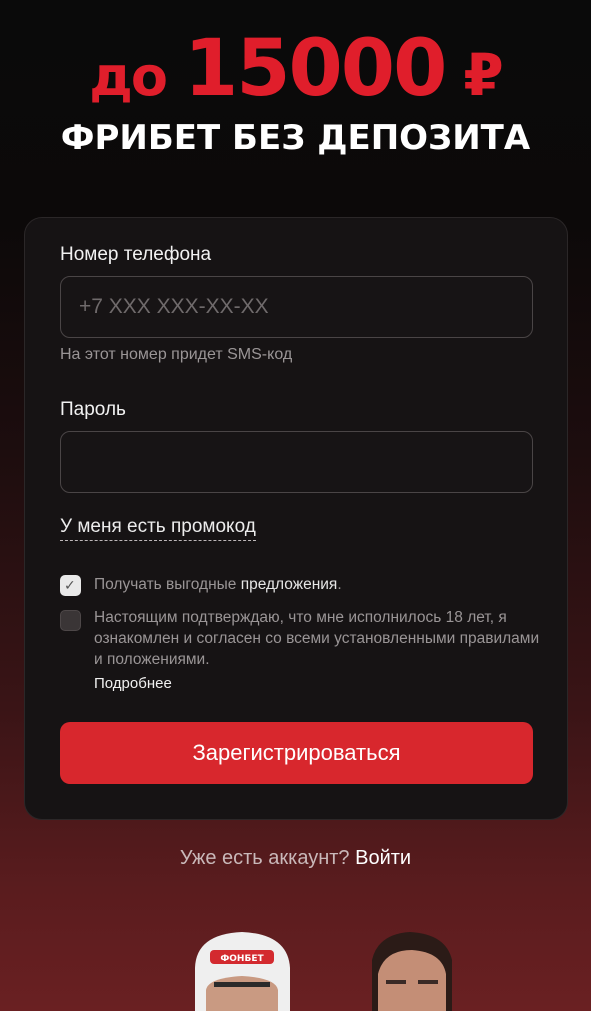  What do you see at coordinates (176, 354) in the screenshot?
I see `phone-hint: На этот номер придет SMS-код` at bounding box center [176, 354].